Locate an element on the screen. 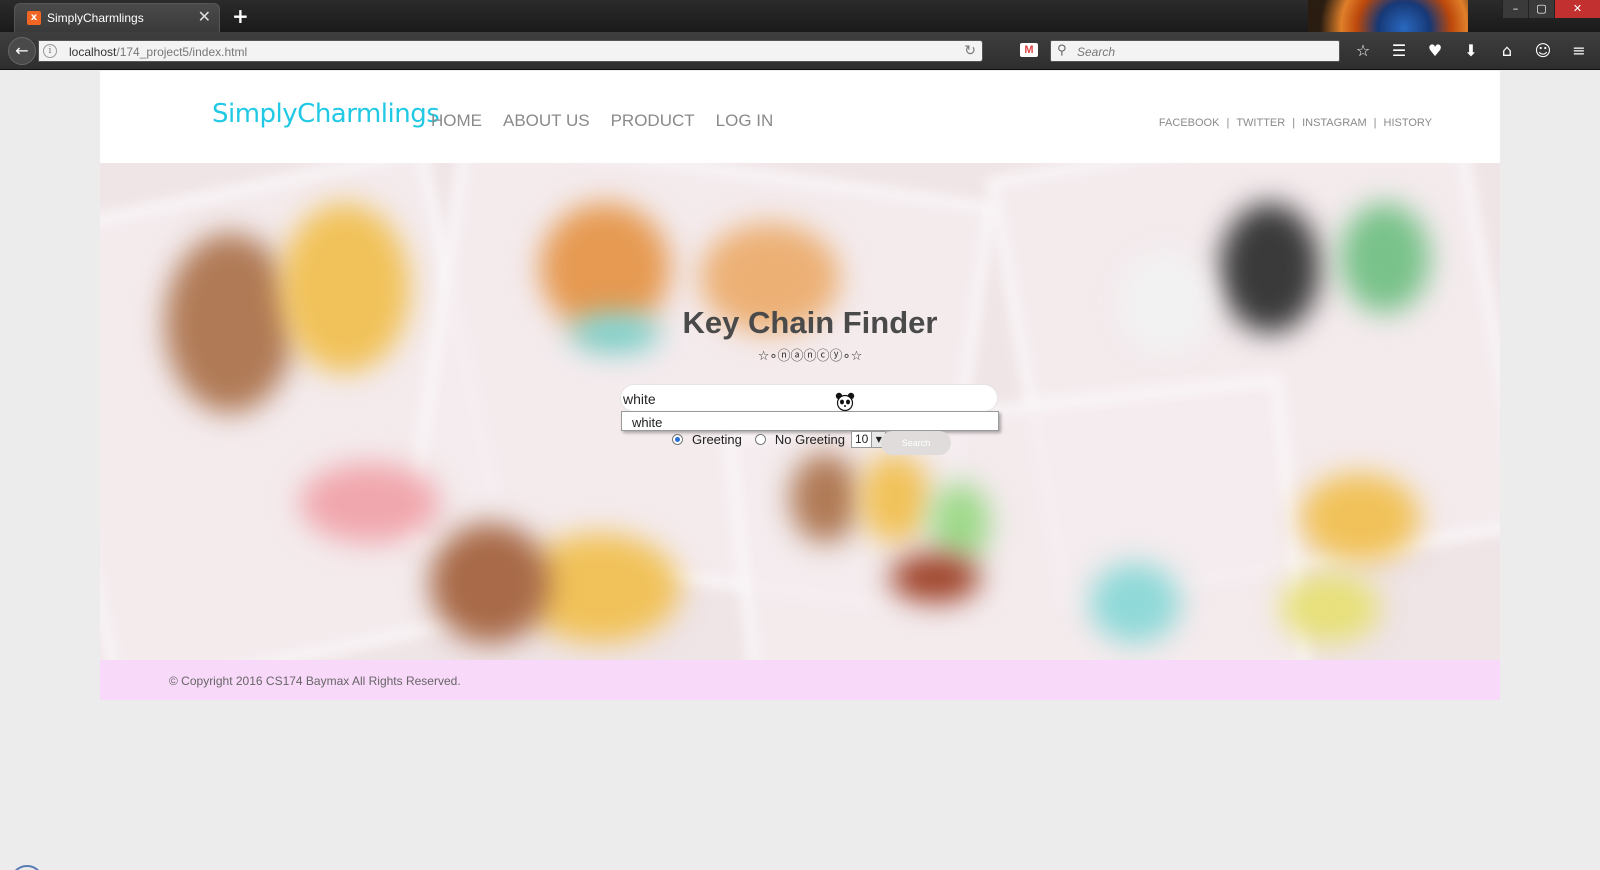  corner-circle-icon is located at coordinates (27, 867).